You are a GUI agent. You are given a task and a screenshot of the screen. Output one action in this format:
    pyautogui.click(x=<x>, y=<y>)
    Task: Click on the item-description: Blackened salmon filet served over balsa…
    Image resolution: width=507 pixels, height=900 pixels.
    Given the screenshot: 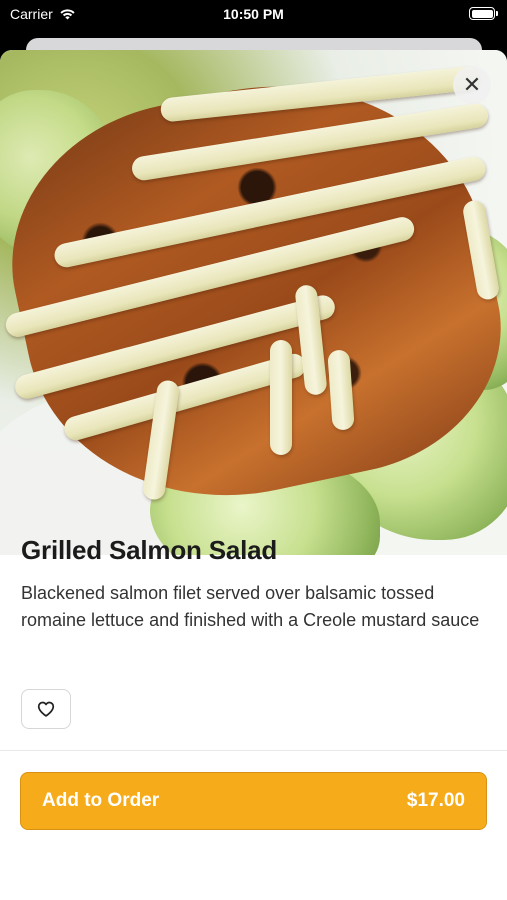 What is the action you would take?
    pyautogui.click(x=250, y=606)
    